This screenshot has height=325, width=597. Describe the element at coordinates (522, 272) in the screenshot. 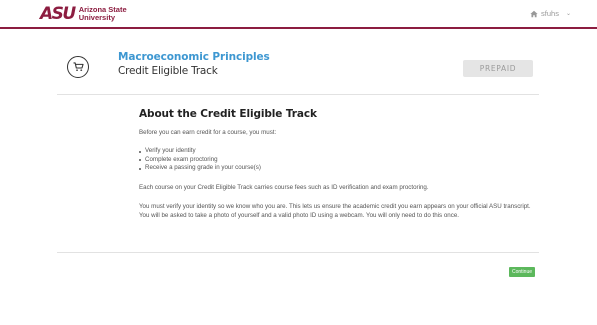

I see `continue-button: Continue` at that location.